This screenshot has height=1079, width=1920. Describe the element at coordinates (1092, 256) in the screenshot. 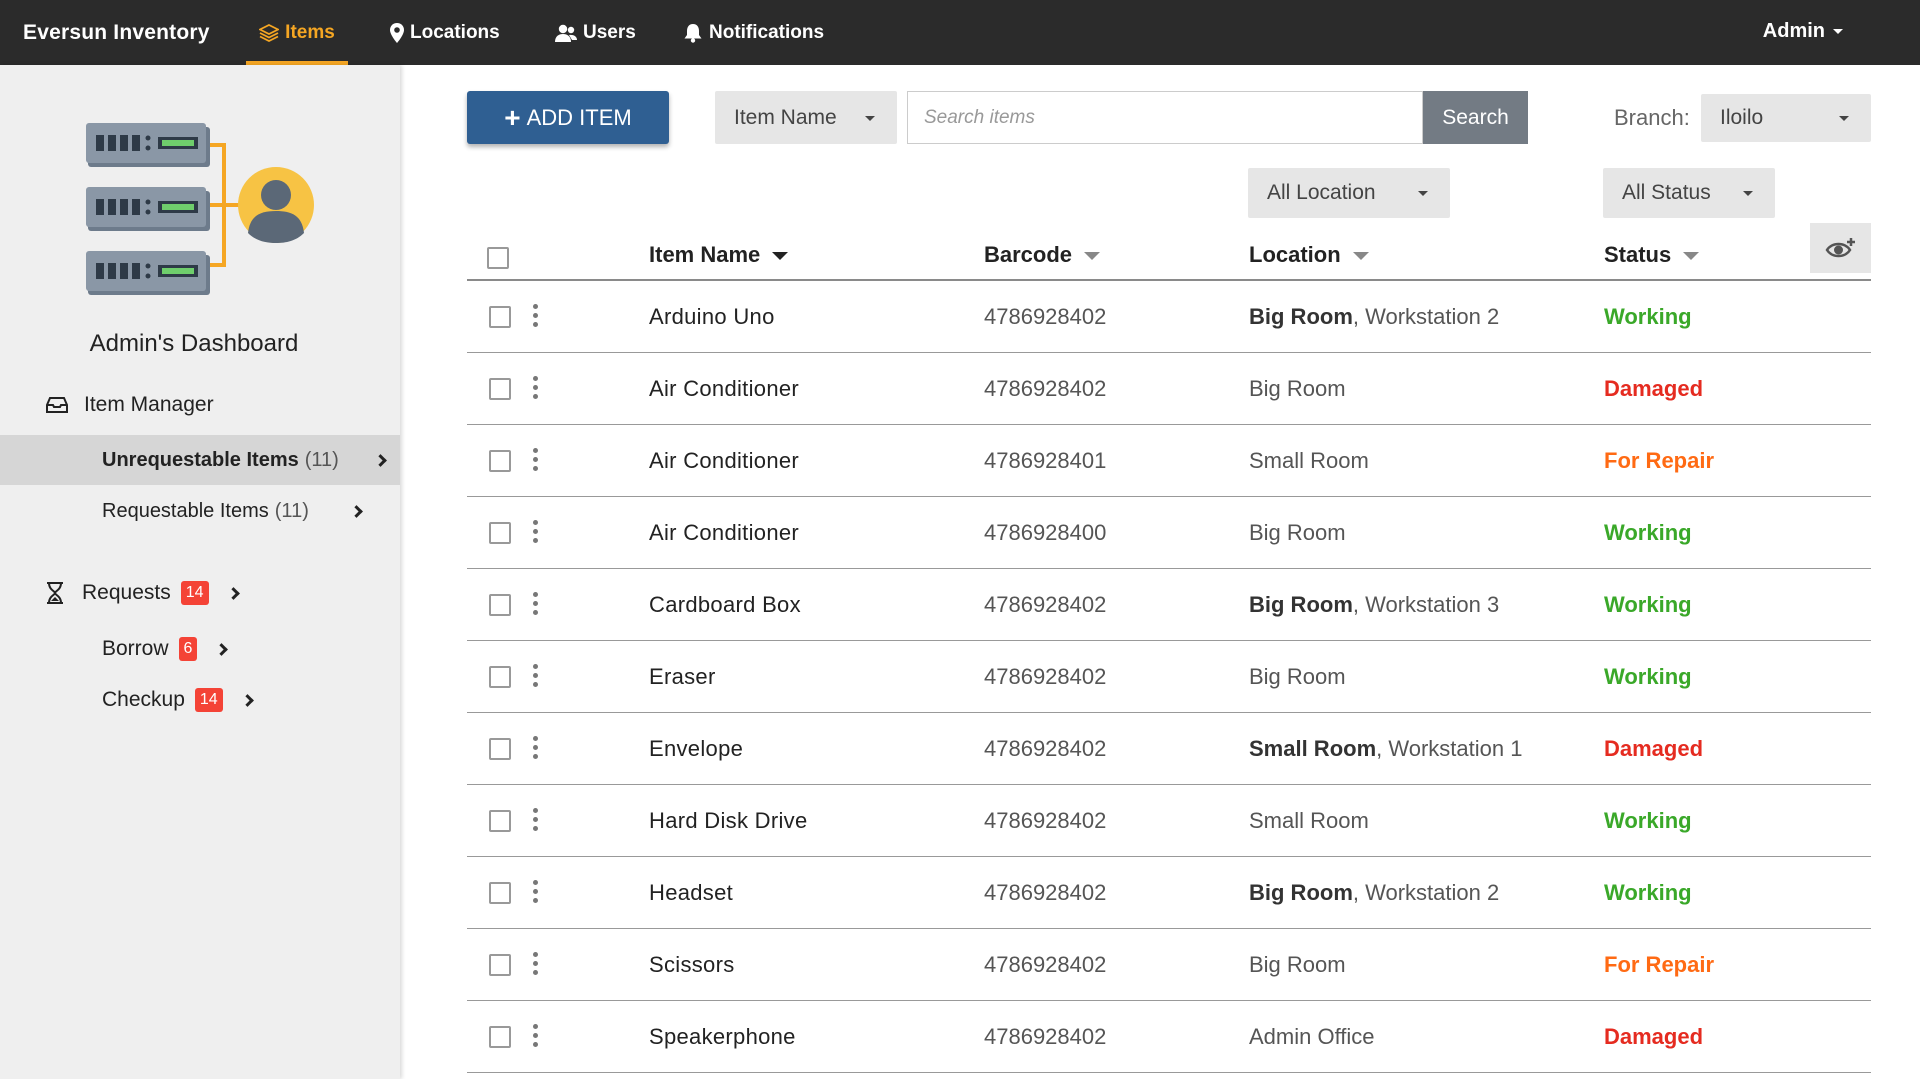

I see `sort-icon` at that location.